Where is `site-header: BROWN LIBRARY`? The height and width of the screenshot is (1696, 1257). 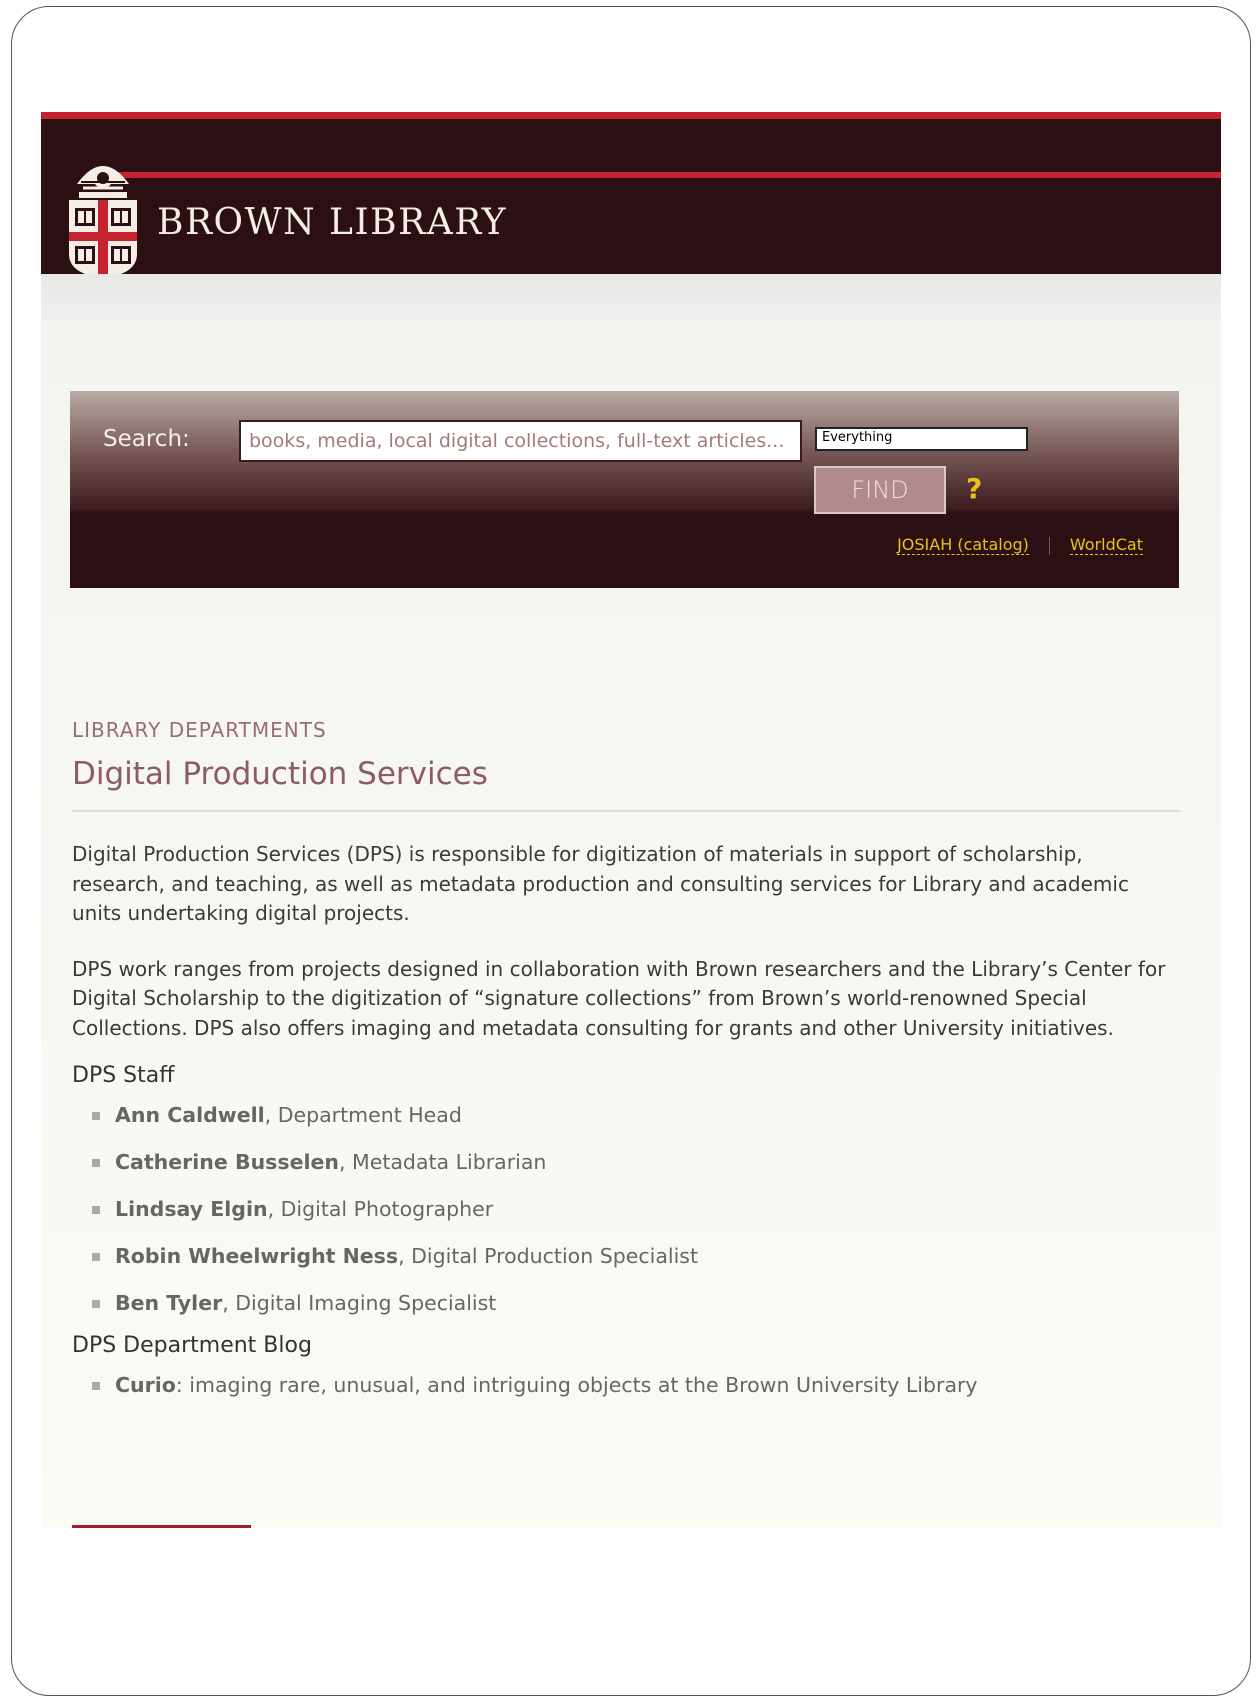
site-header: BROWN LIBRARY is located at coordinates (631, 195).